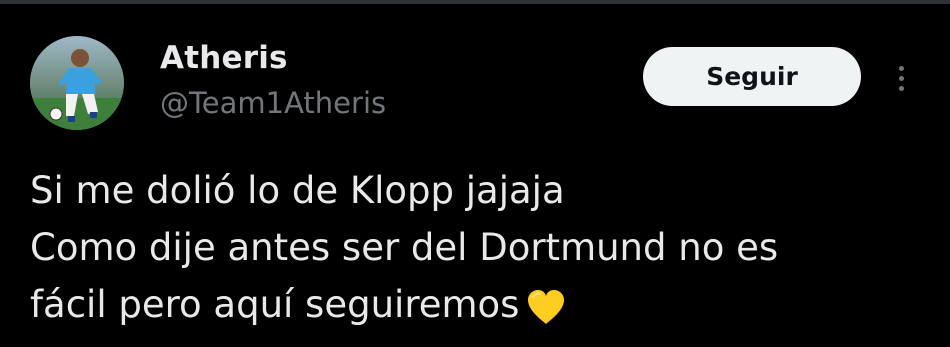  What do you see at coordinates (273, 103) in the screenshot?
I see `user-handle: @Team1Atheris` at bounding box center [273, 103].